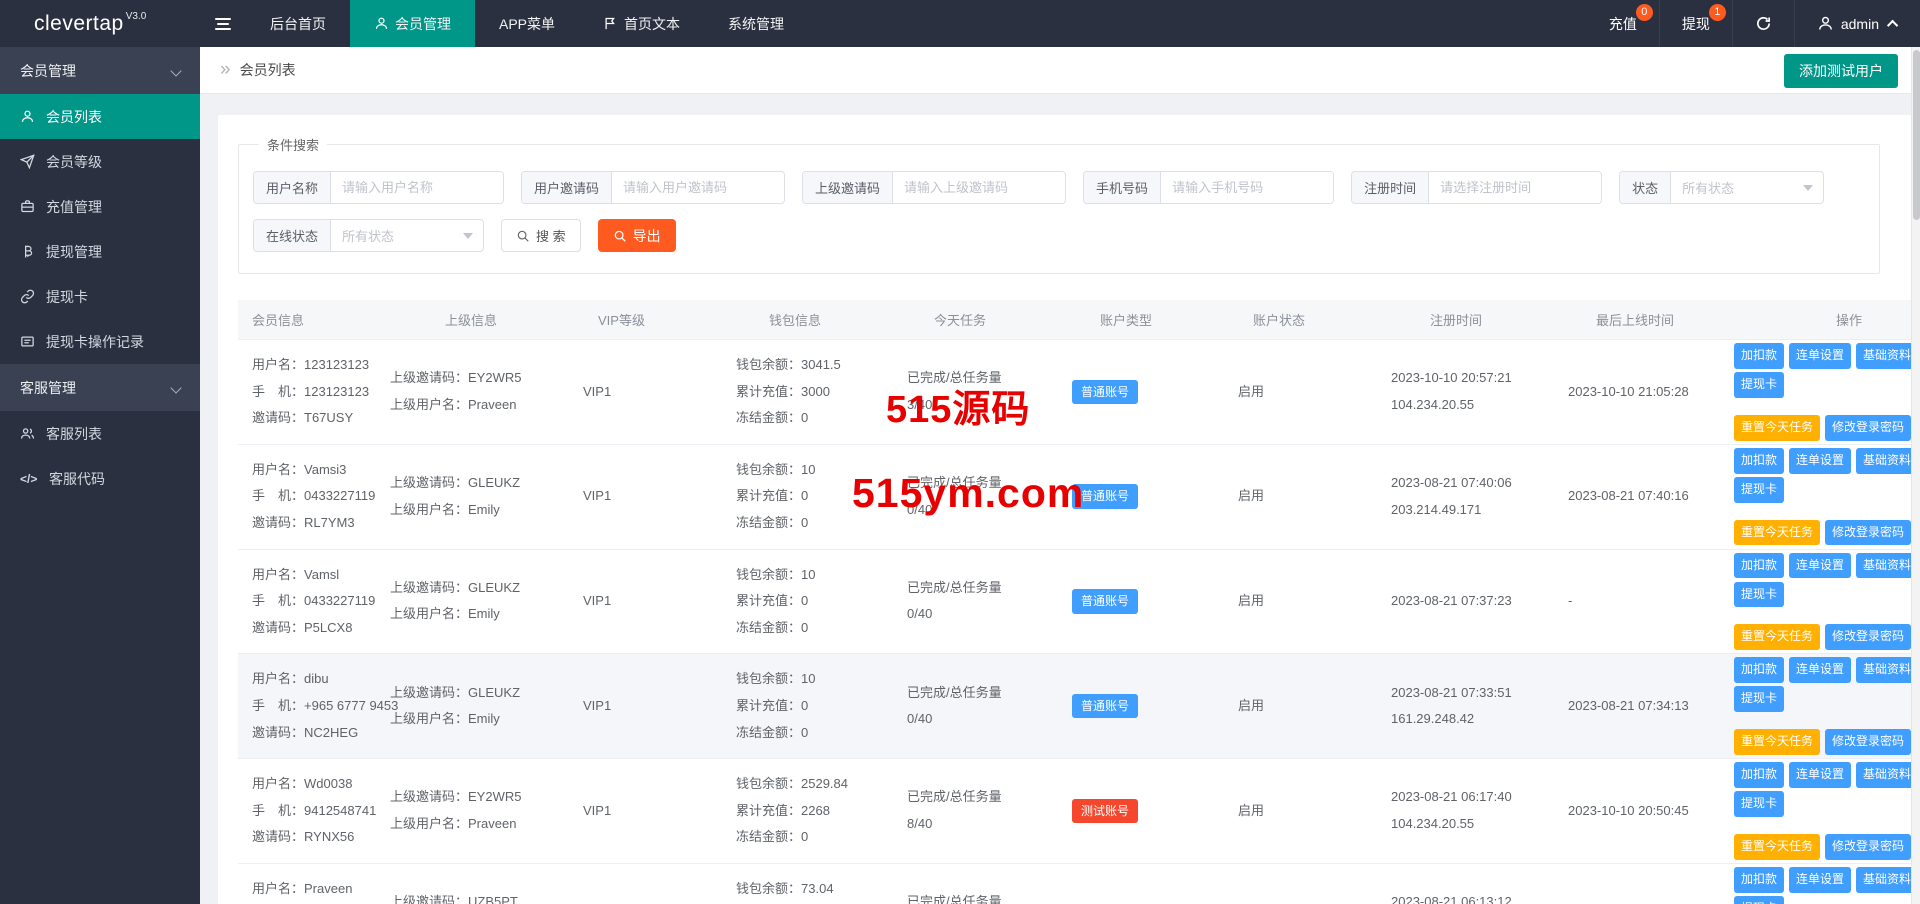  What do you see at coordinates (100, 433) in the screenshot?
I see `sidebar-item-support-list: 客服列表` at bounding box center [100, 433].